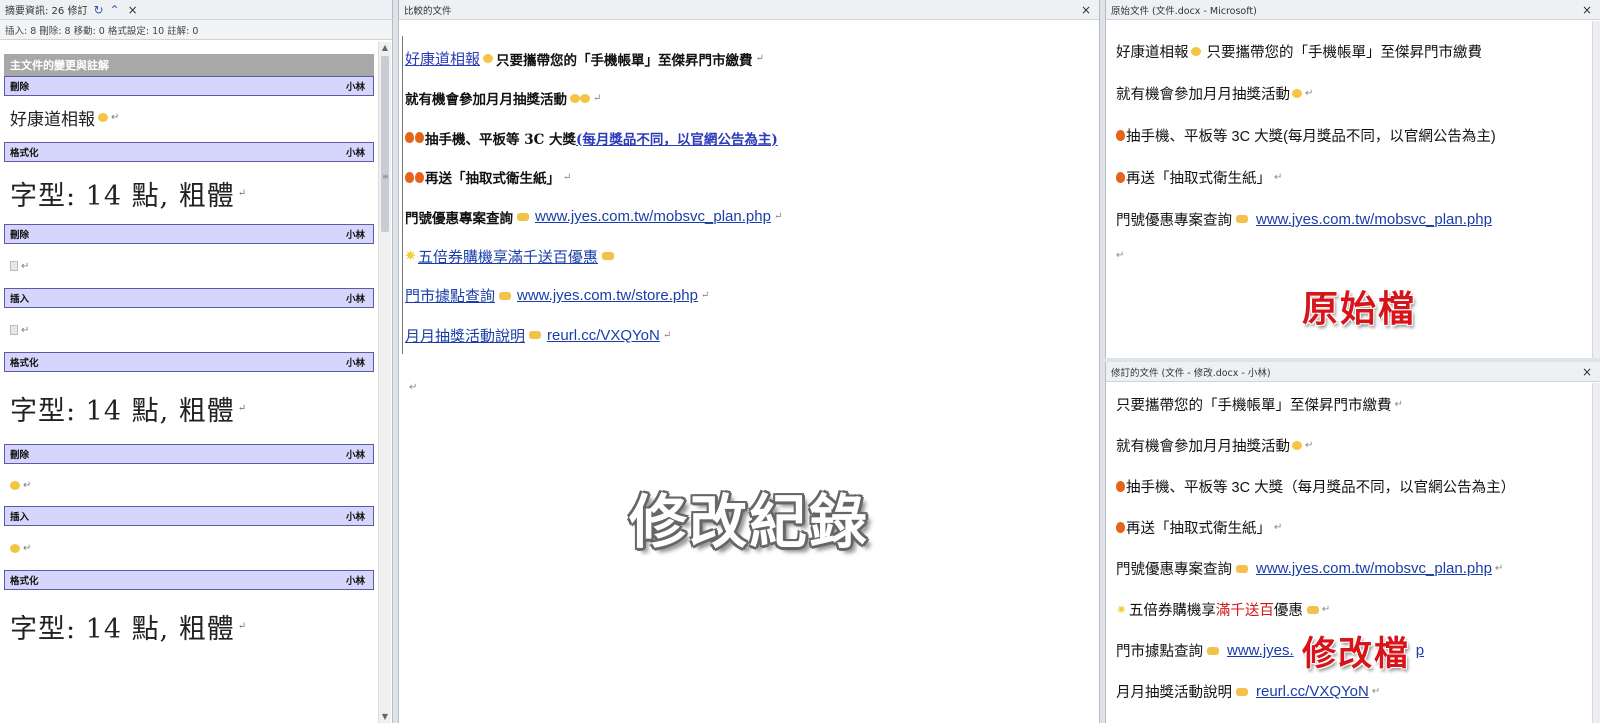  I want to click on overlay-label: 修改檔, so click(1356, 654).